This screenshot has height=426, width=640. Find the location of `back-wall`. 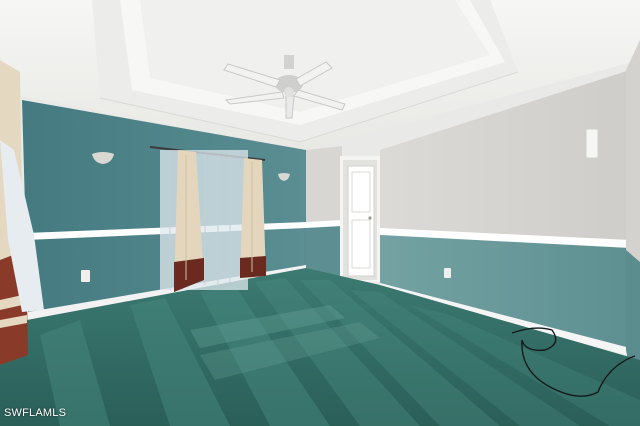

back-wall is located at coordinates (324, 212).